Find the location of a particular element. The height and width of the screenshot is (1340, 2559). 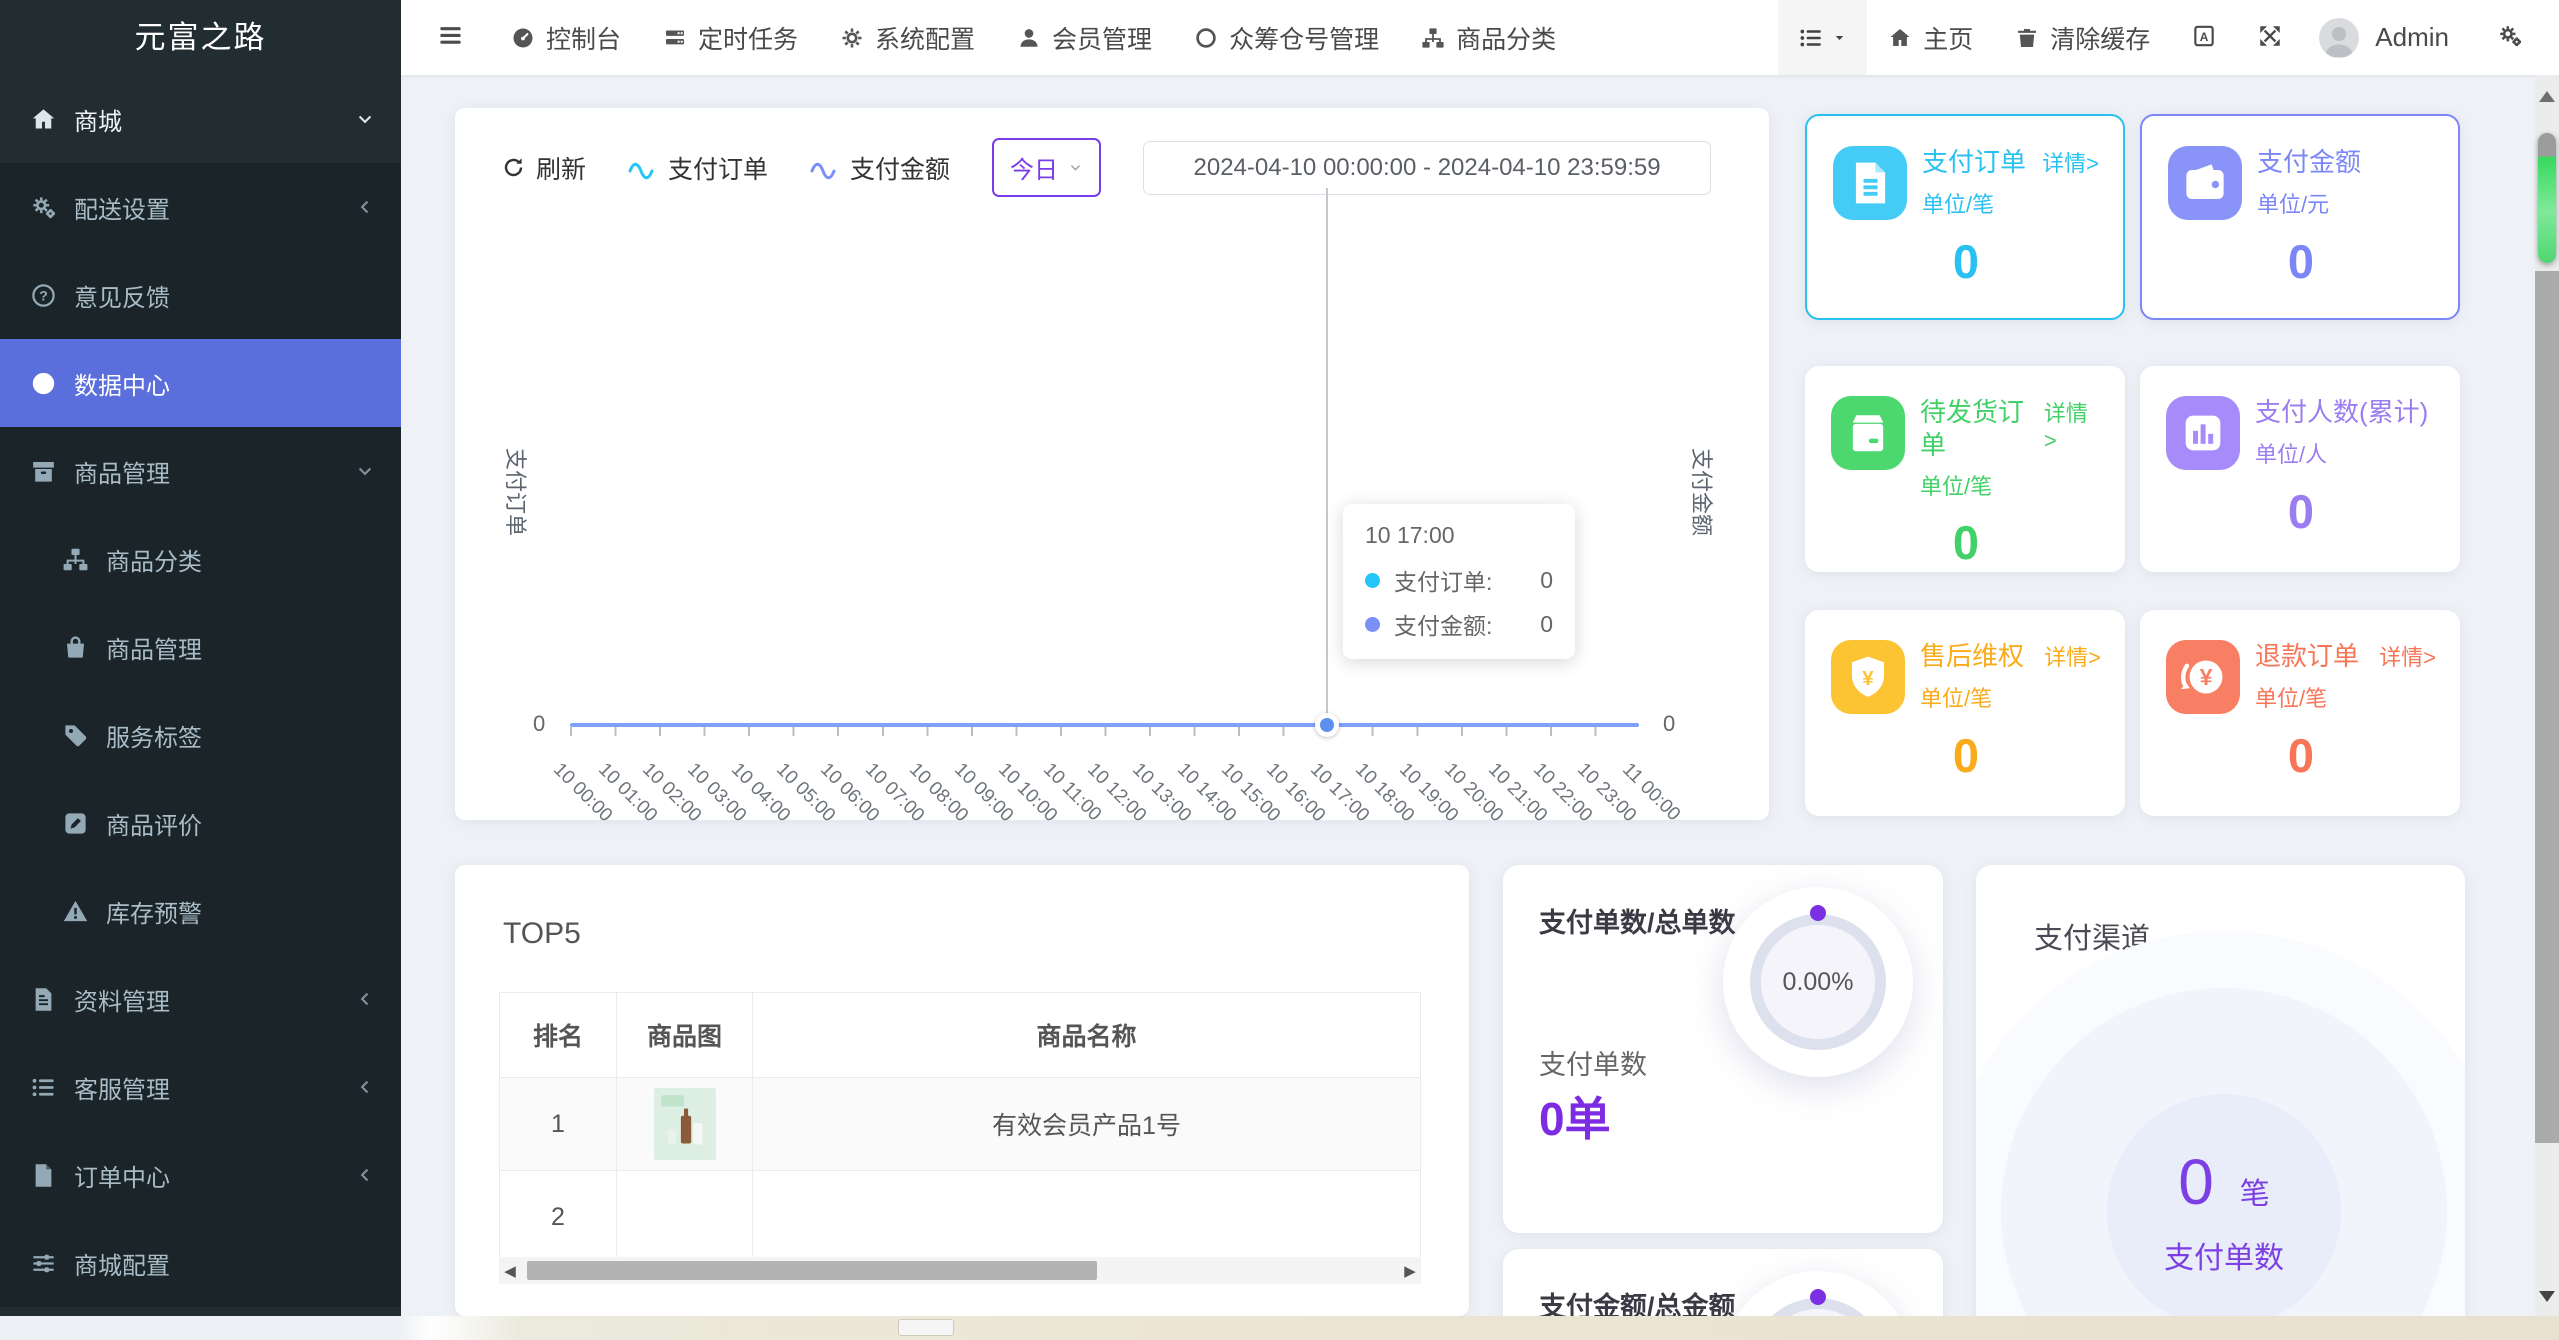

table-horizontal-scrollbar: ◀ ▶ is located at coordinates (960, 1270).